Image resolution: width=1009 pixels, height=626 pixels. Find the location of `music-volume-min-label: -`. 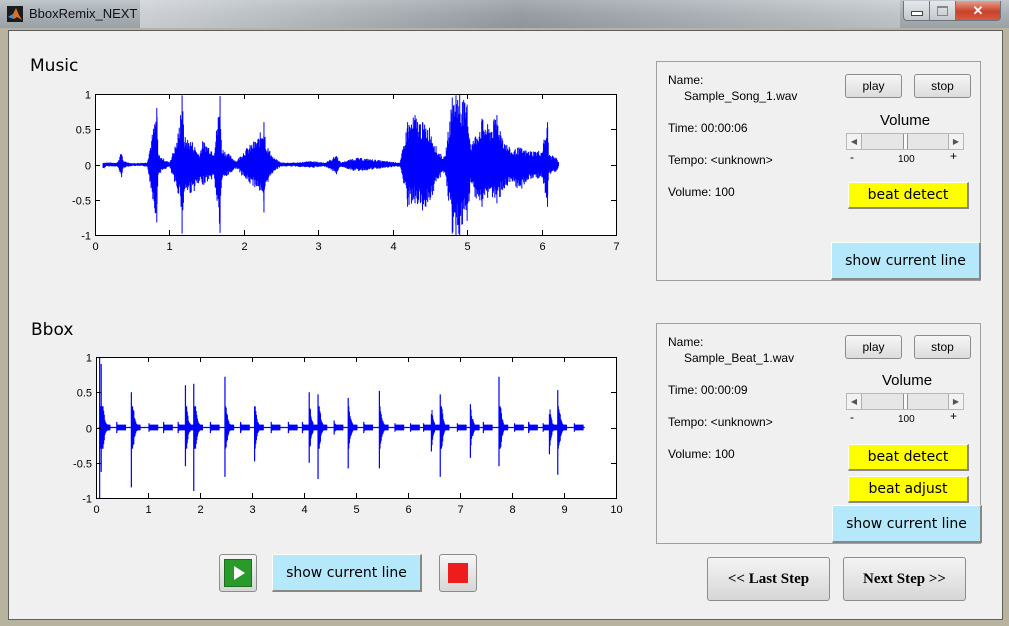

music-volume-min-label: - is located at coordinates (852, 157).